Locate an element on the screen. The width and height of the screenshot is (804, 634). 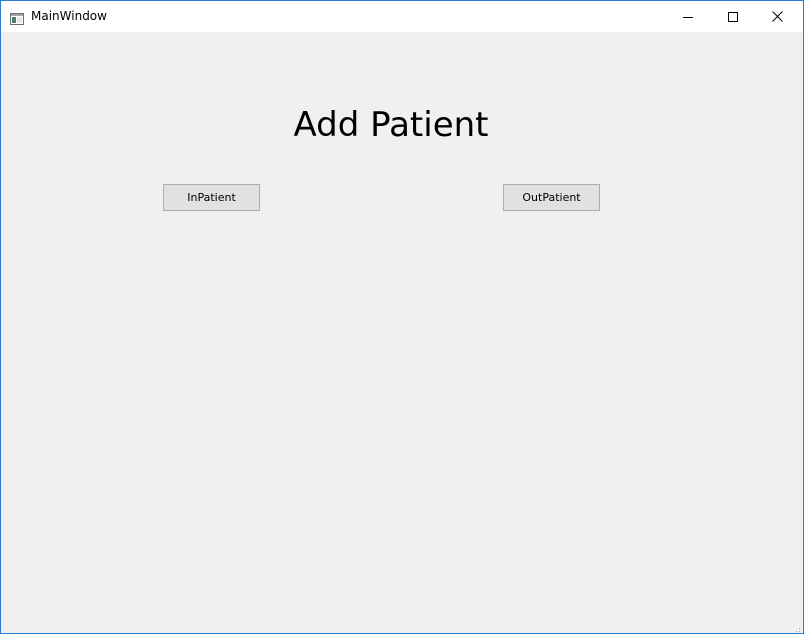
close-icon is located at coordinates (777, 16).